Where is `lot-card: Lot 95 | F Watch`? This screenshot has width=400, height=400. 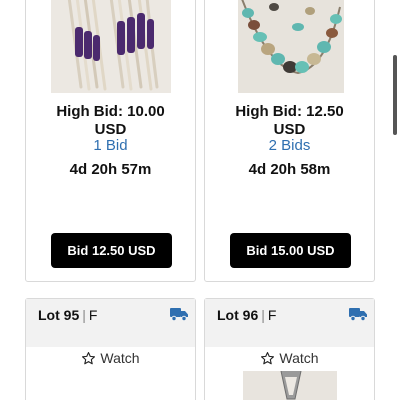
lot-card: Lot 95 | F Watch is located at coordinates (110, 349).